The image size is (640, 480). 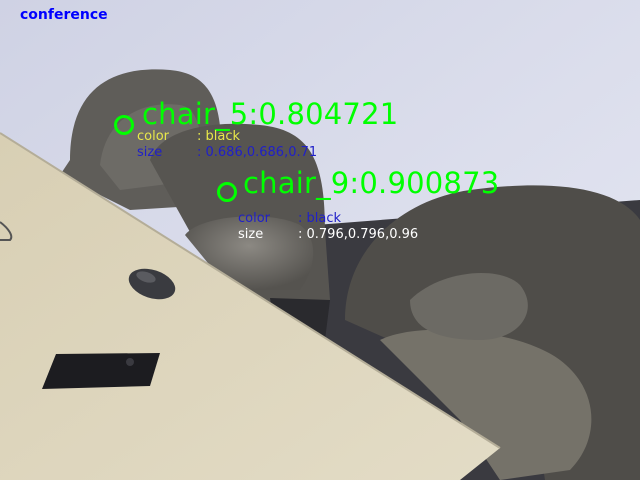 I want to click on detection-title-chair-9: chair_9:0.900873, so click(x=371, y=183).